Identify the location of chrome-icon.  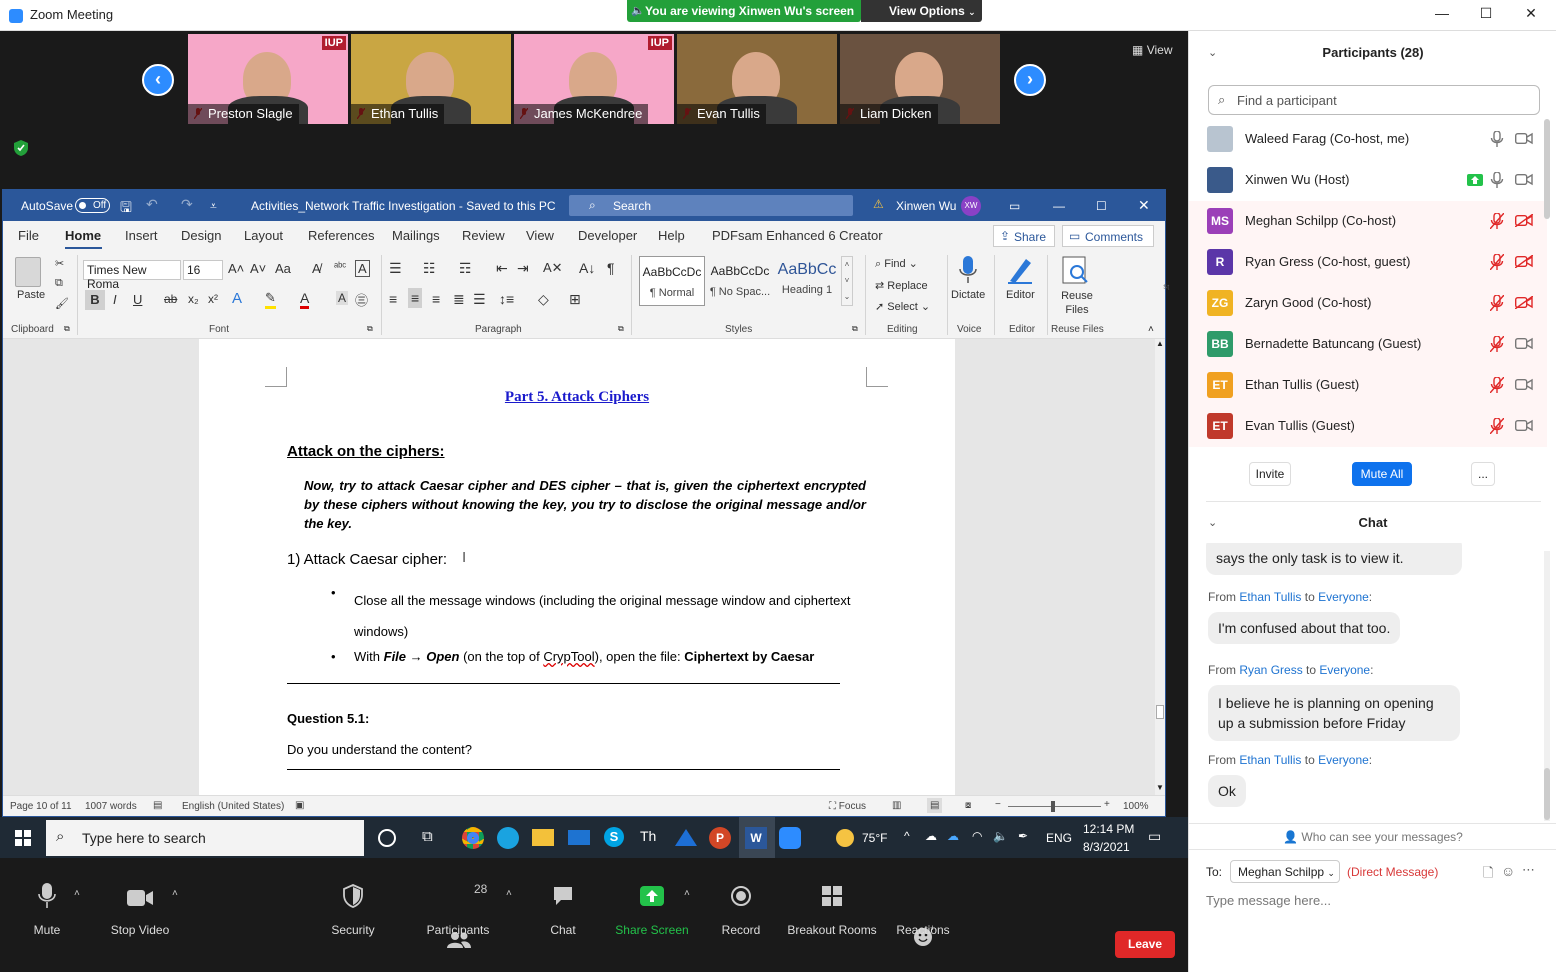
(473, 838).